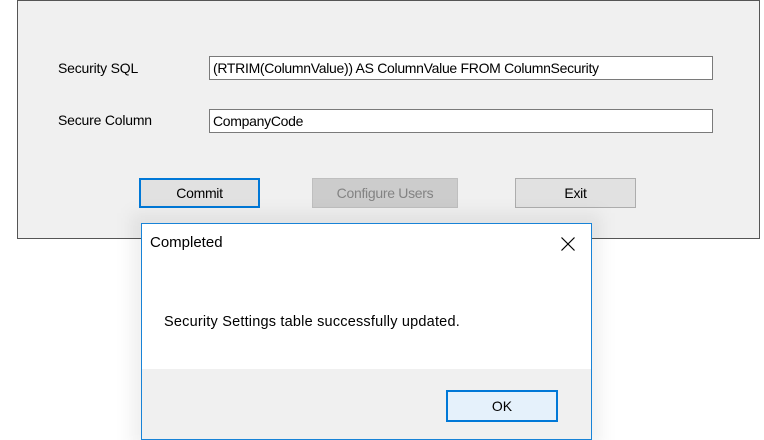 The height and width of the screenshot is (440, 764). What do you see at coordinates (98, 68) in the screenshot?
I see `security-sql-label: Security SQL` at bounding box center [98, 68].